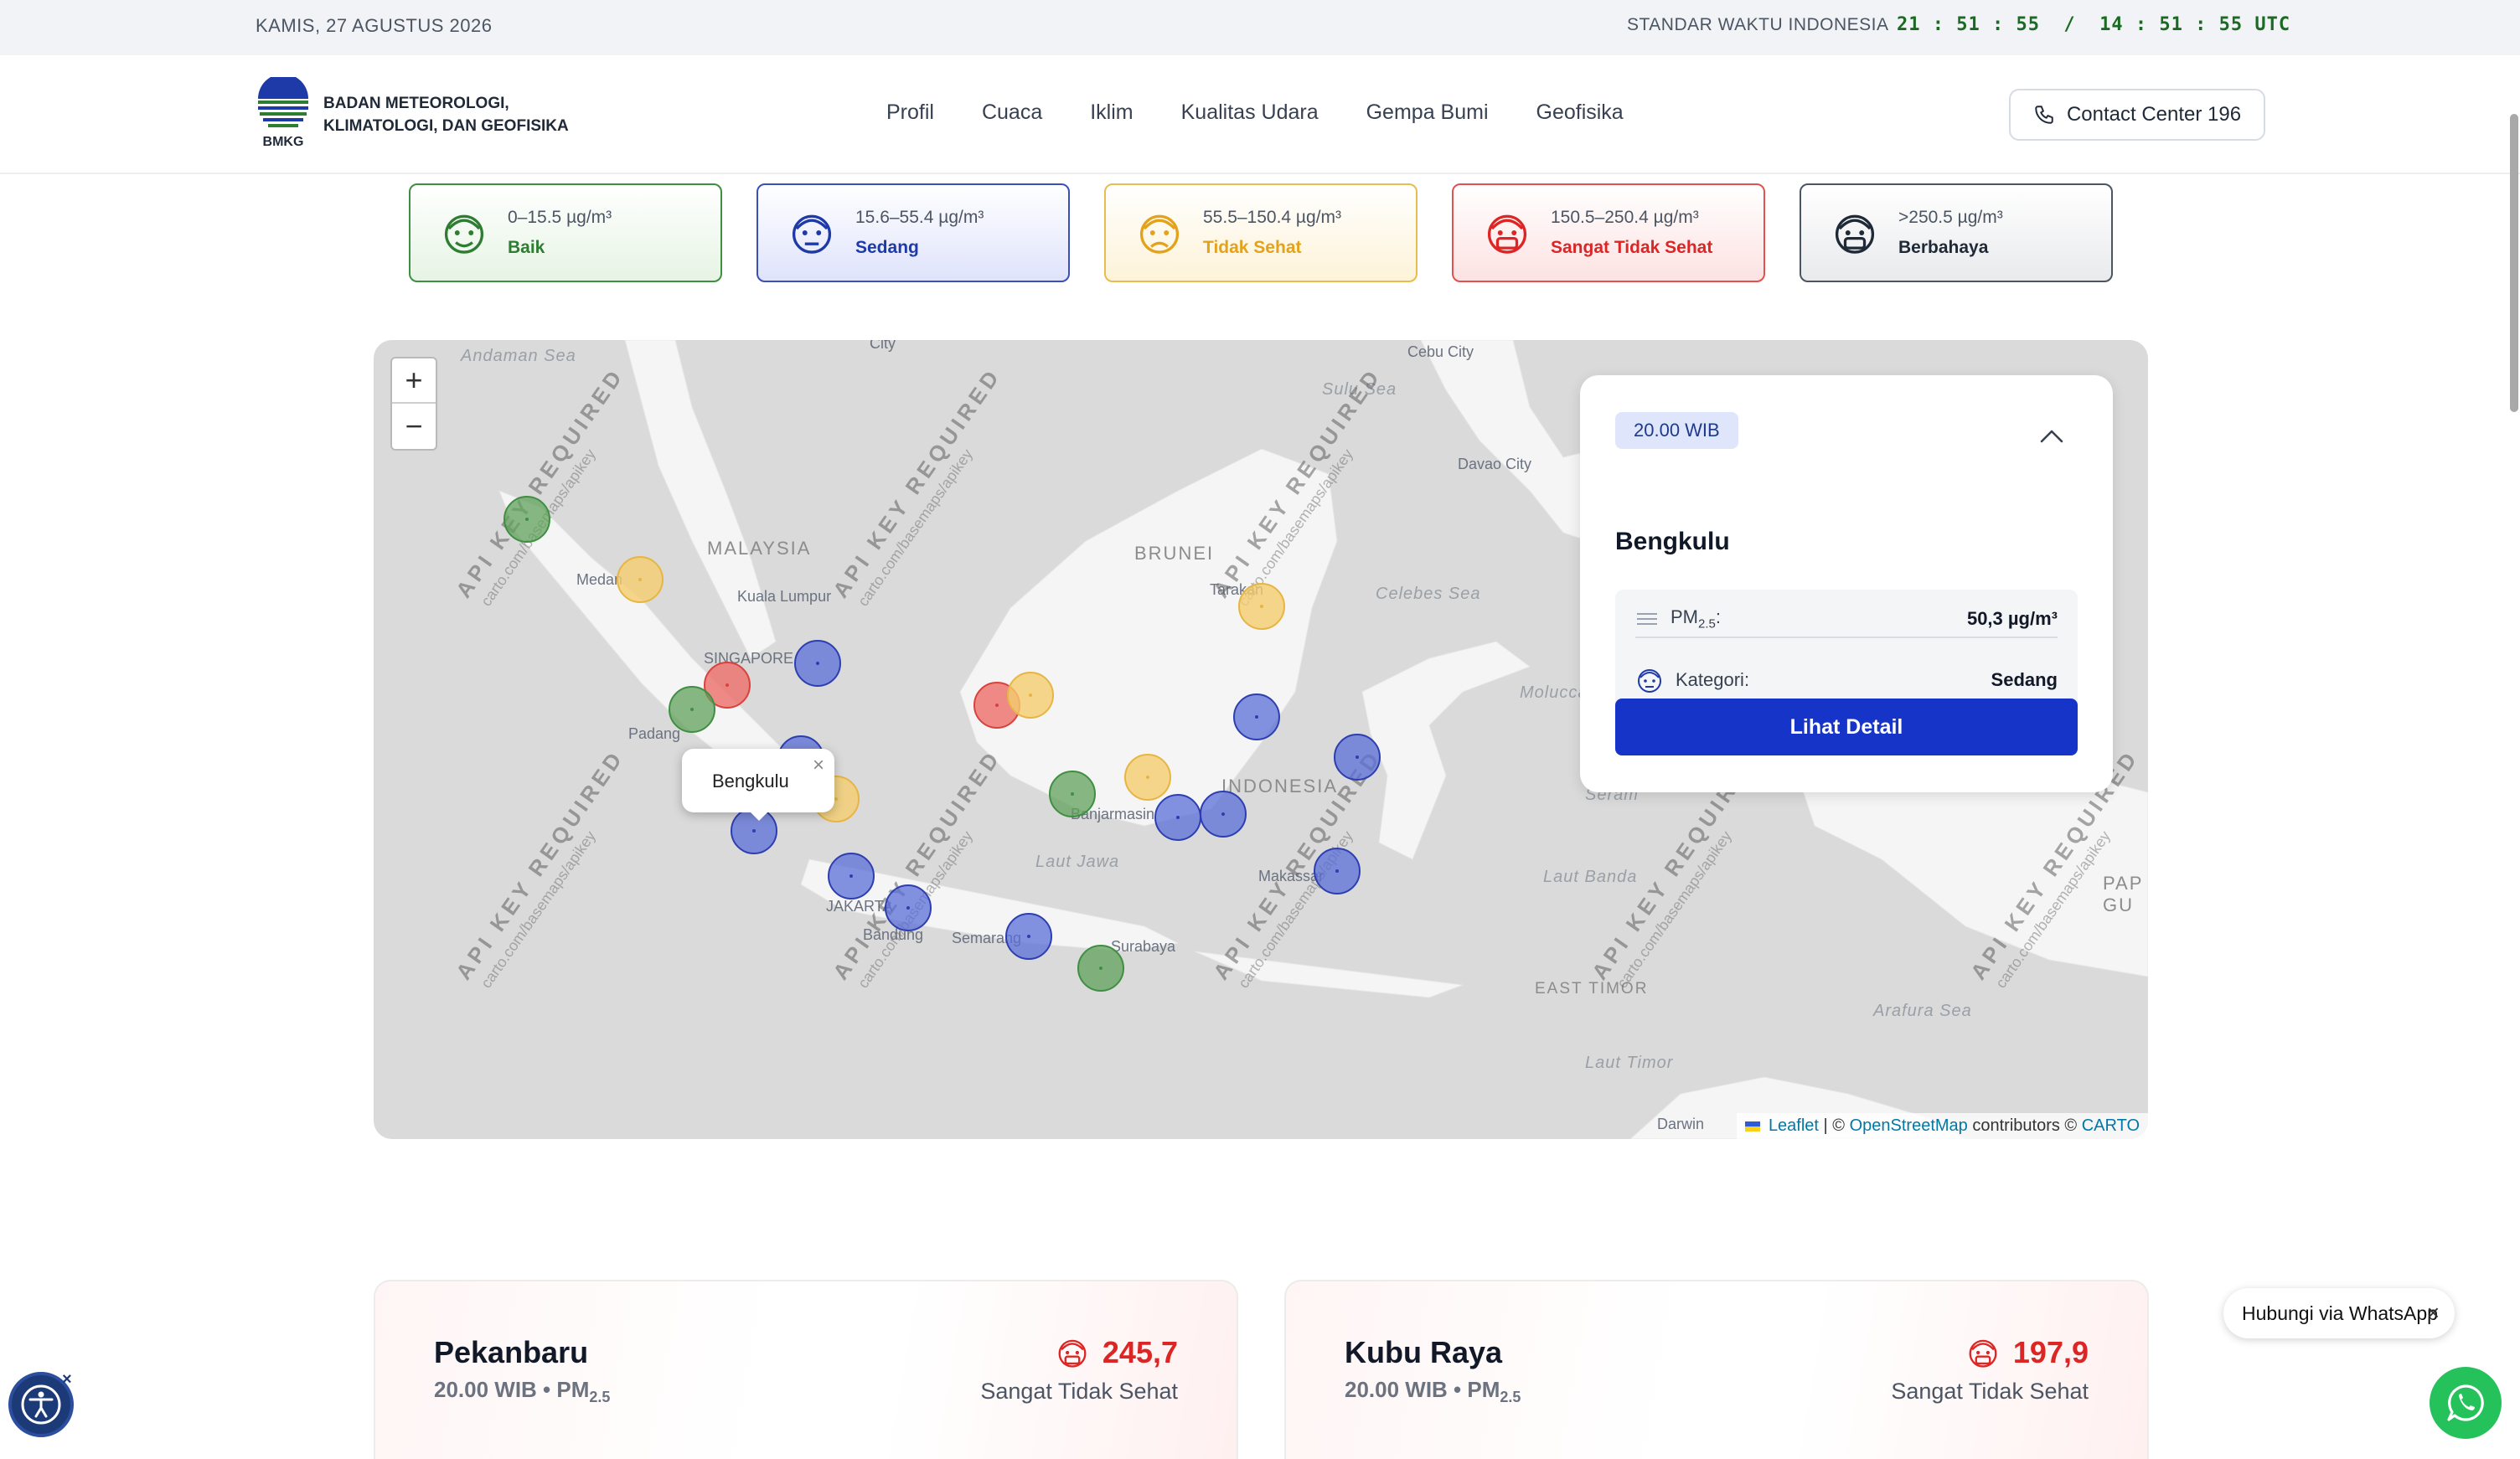  I want to click on zoom-control: + −, so click(413, 404).